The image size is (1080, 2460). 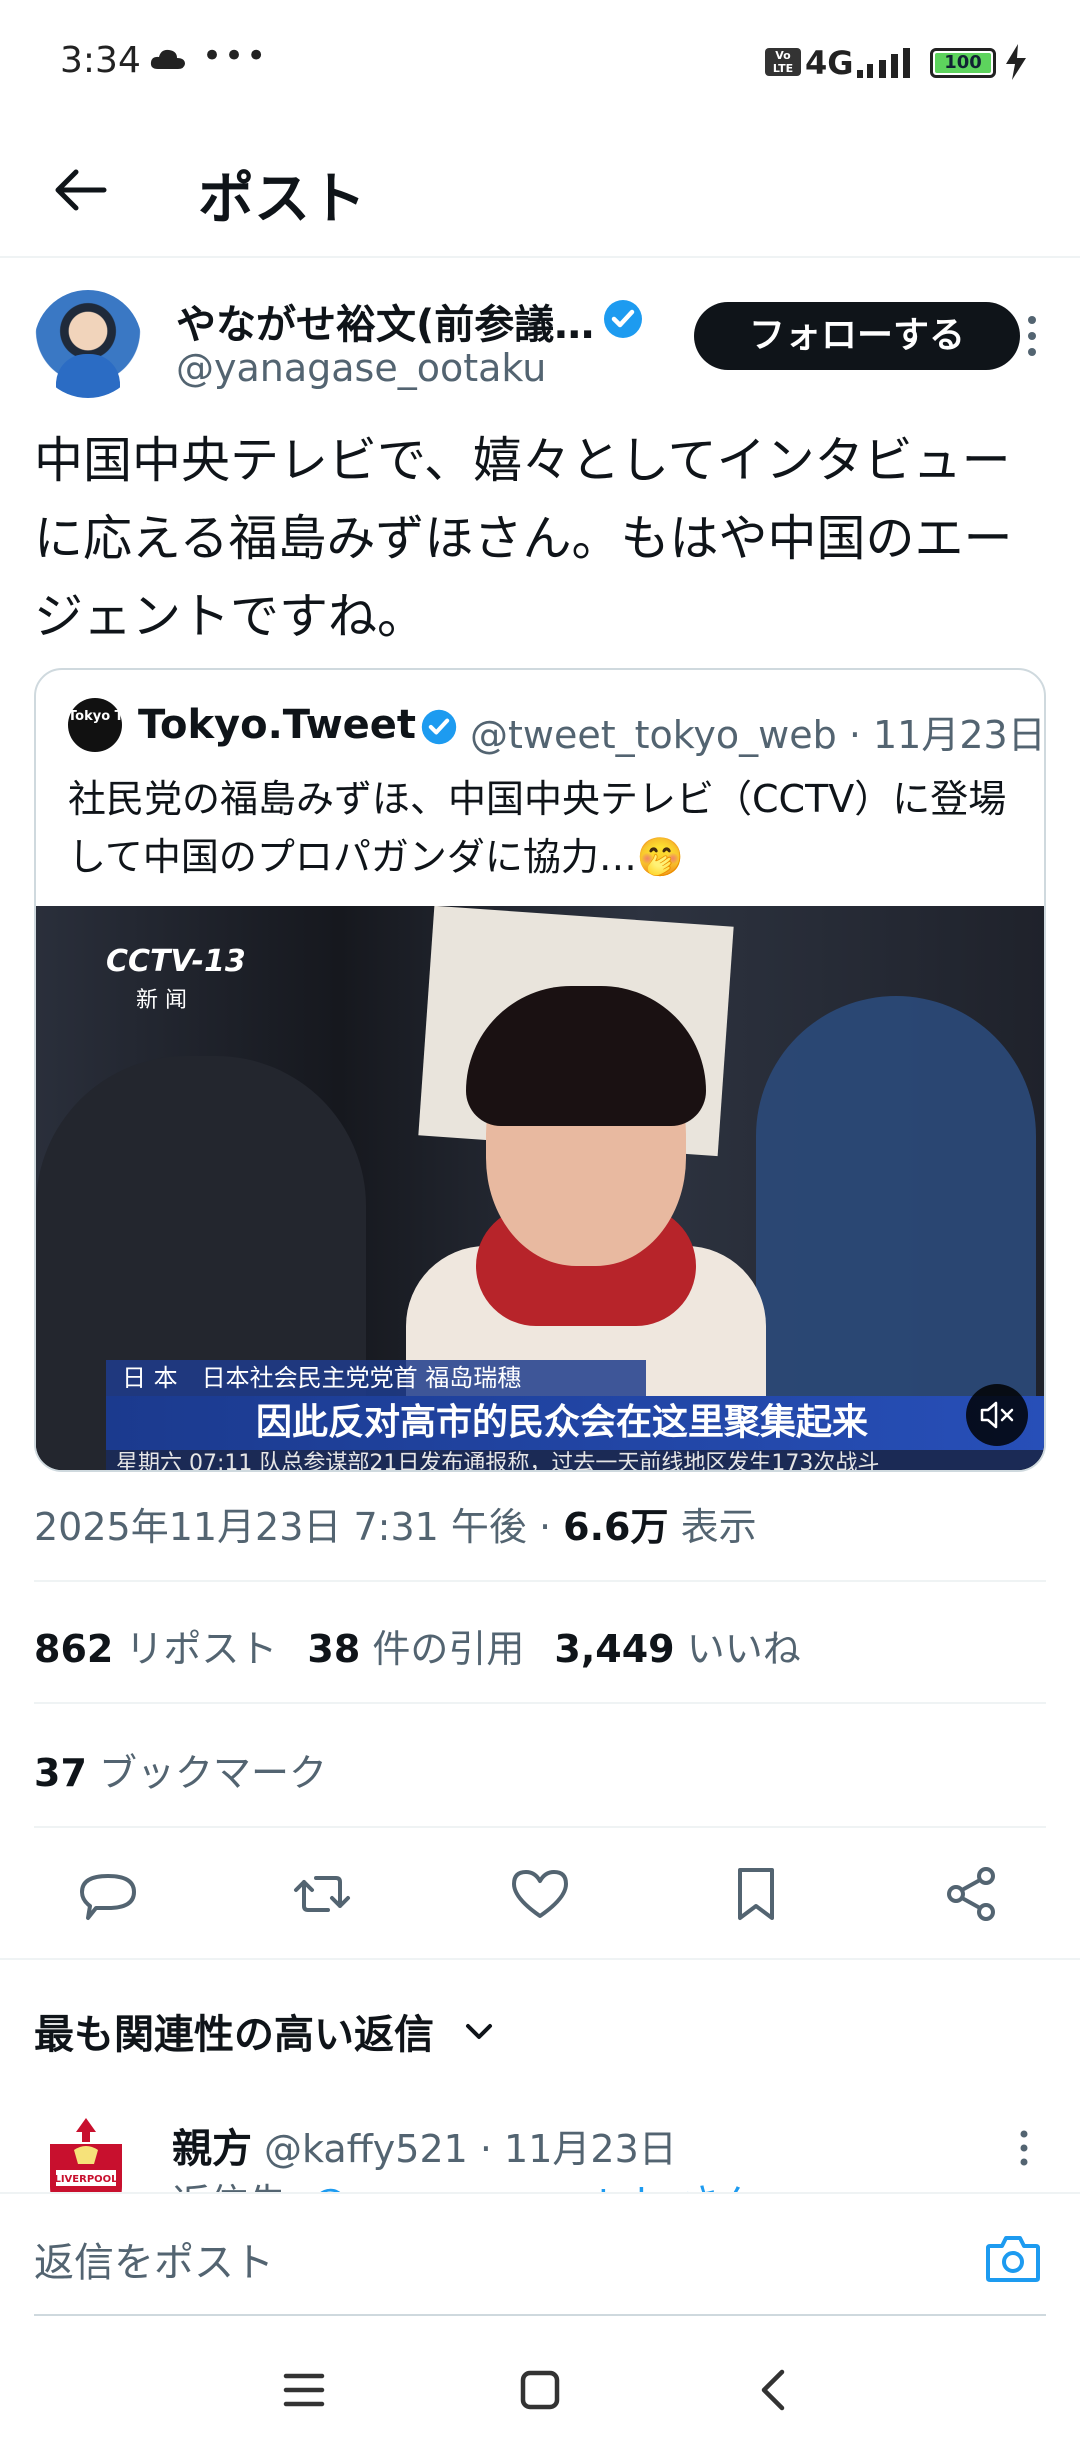 What do you see at coordinates (234, 2031) in the screenshot?
I see `reply-sort-dropdown: 最も関連性の高い返信` at bounding box center [234, 2031].